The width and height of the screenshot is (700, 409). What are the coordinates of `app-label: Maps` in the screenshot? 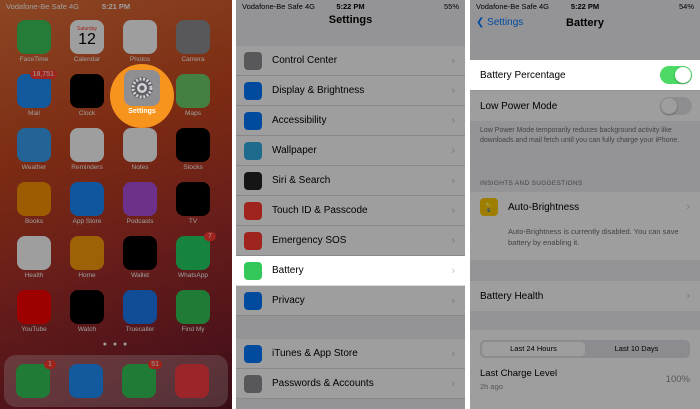 It's located at (193, 113).